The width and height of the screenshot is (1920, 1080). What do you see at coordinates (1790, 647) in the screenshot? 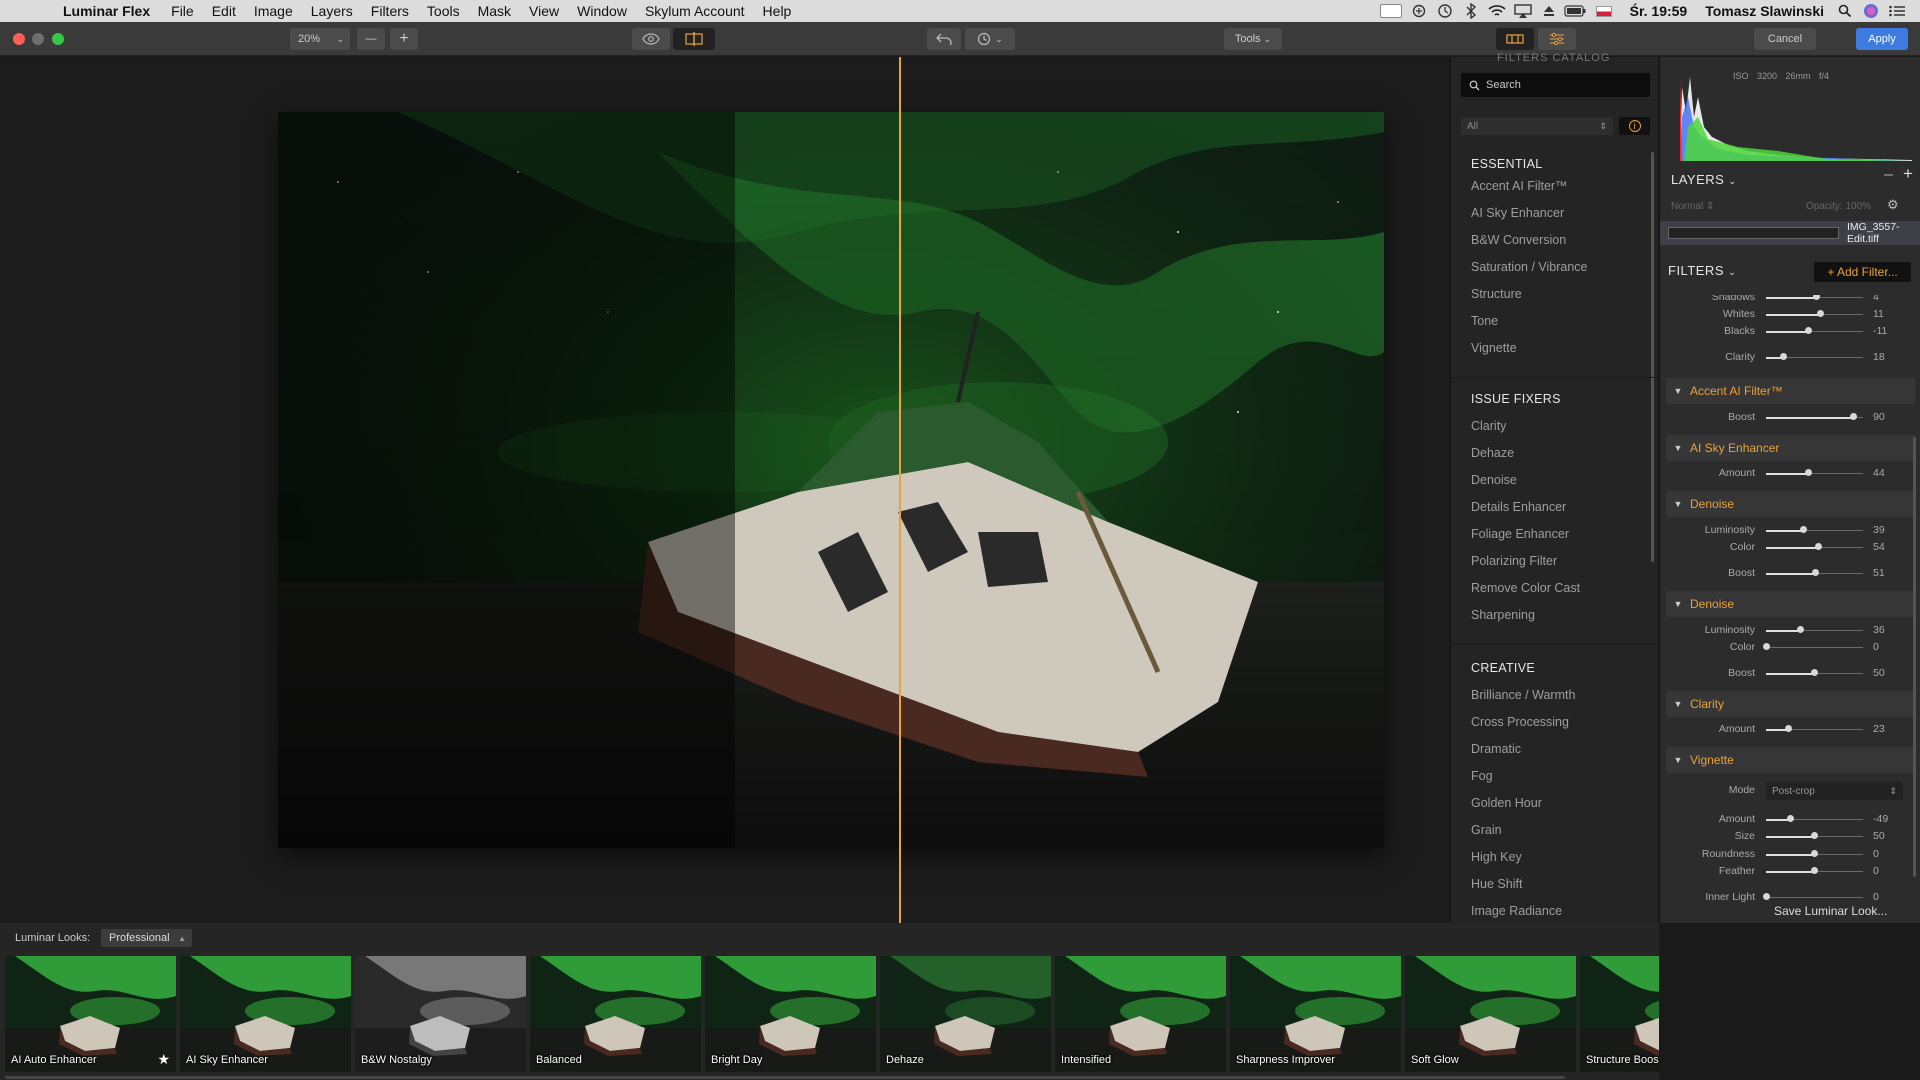
I see `slider-denoise2-color: Color 0` at bounding box center [1790, 647].